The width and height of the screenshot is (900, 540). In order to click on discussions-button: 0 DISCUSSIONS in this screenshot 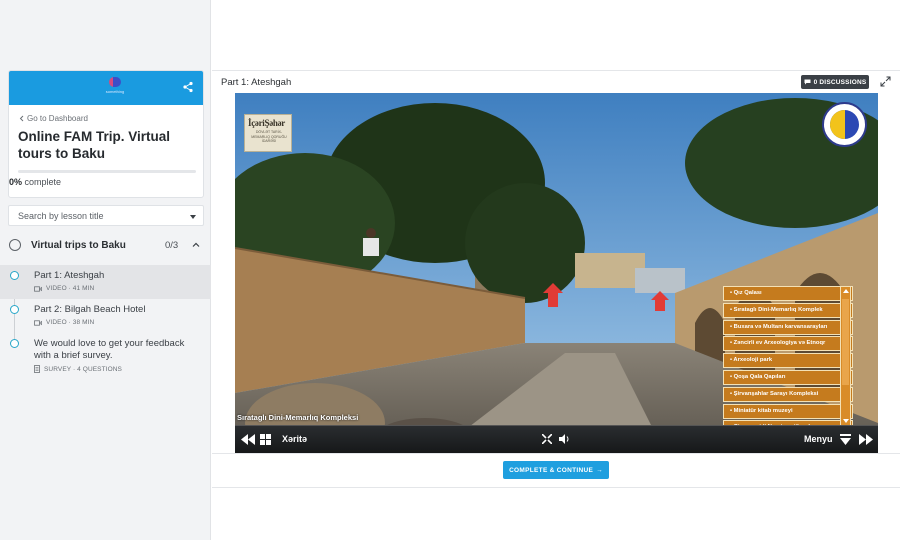, I will do `click(835, 82)`.